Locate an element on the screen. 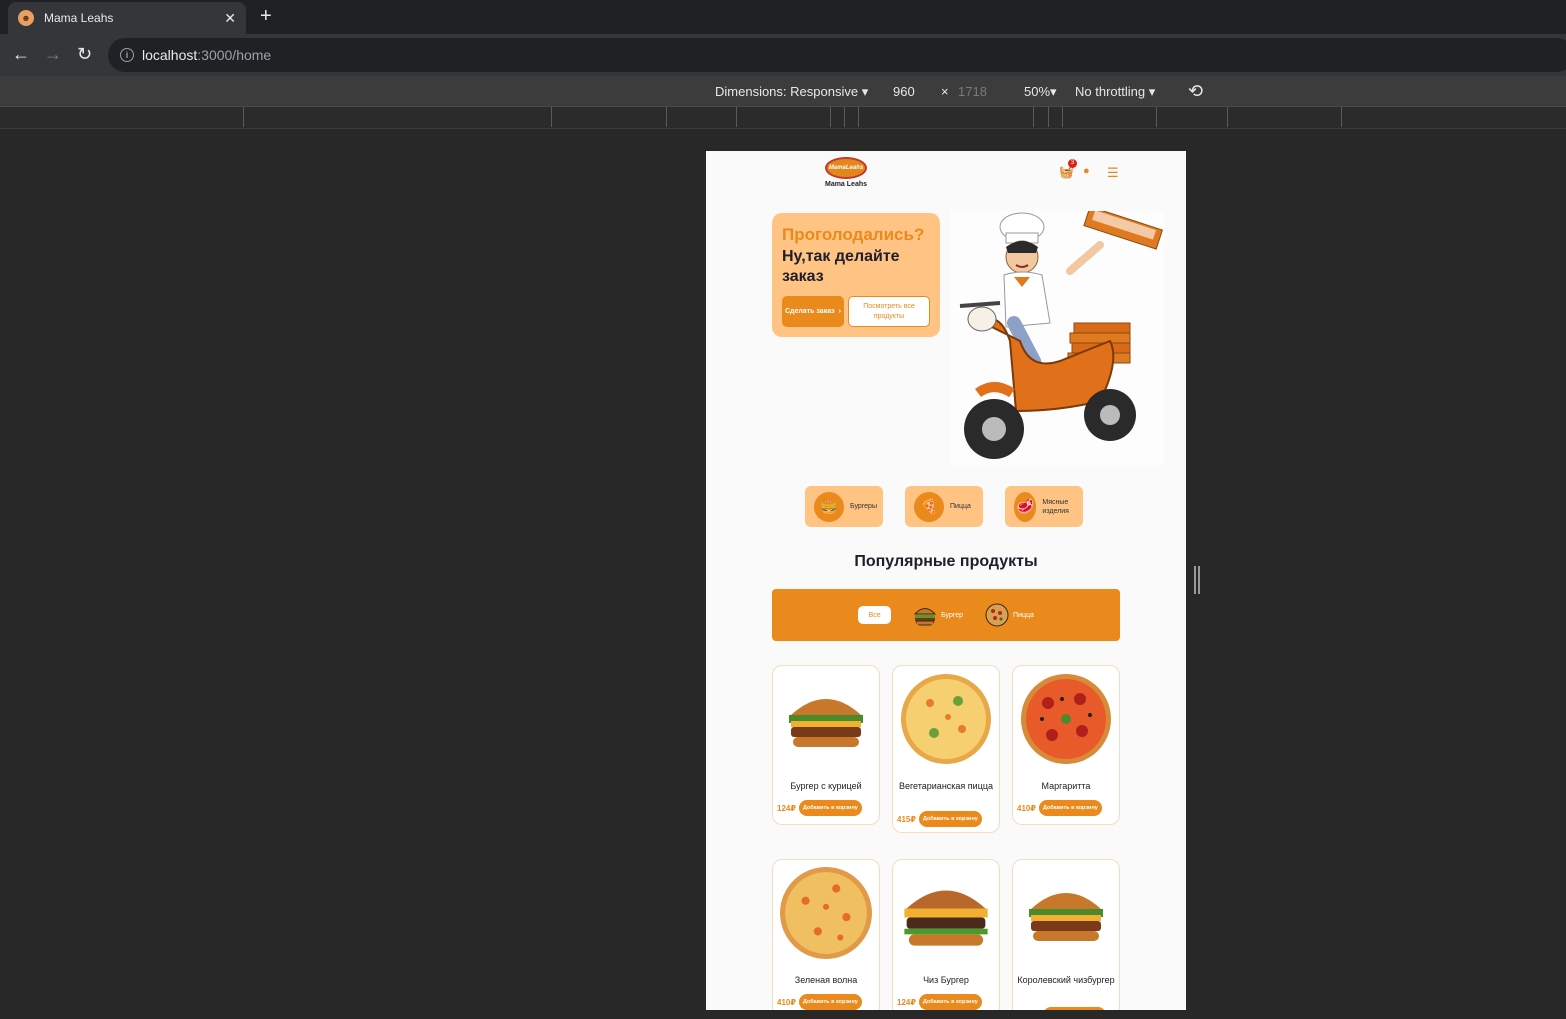 The height and width of the screenshot is (1019, 1566). url-path: :3000/home is located at coordinates (234, 55).